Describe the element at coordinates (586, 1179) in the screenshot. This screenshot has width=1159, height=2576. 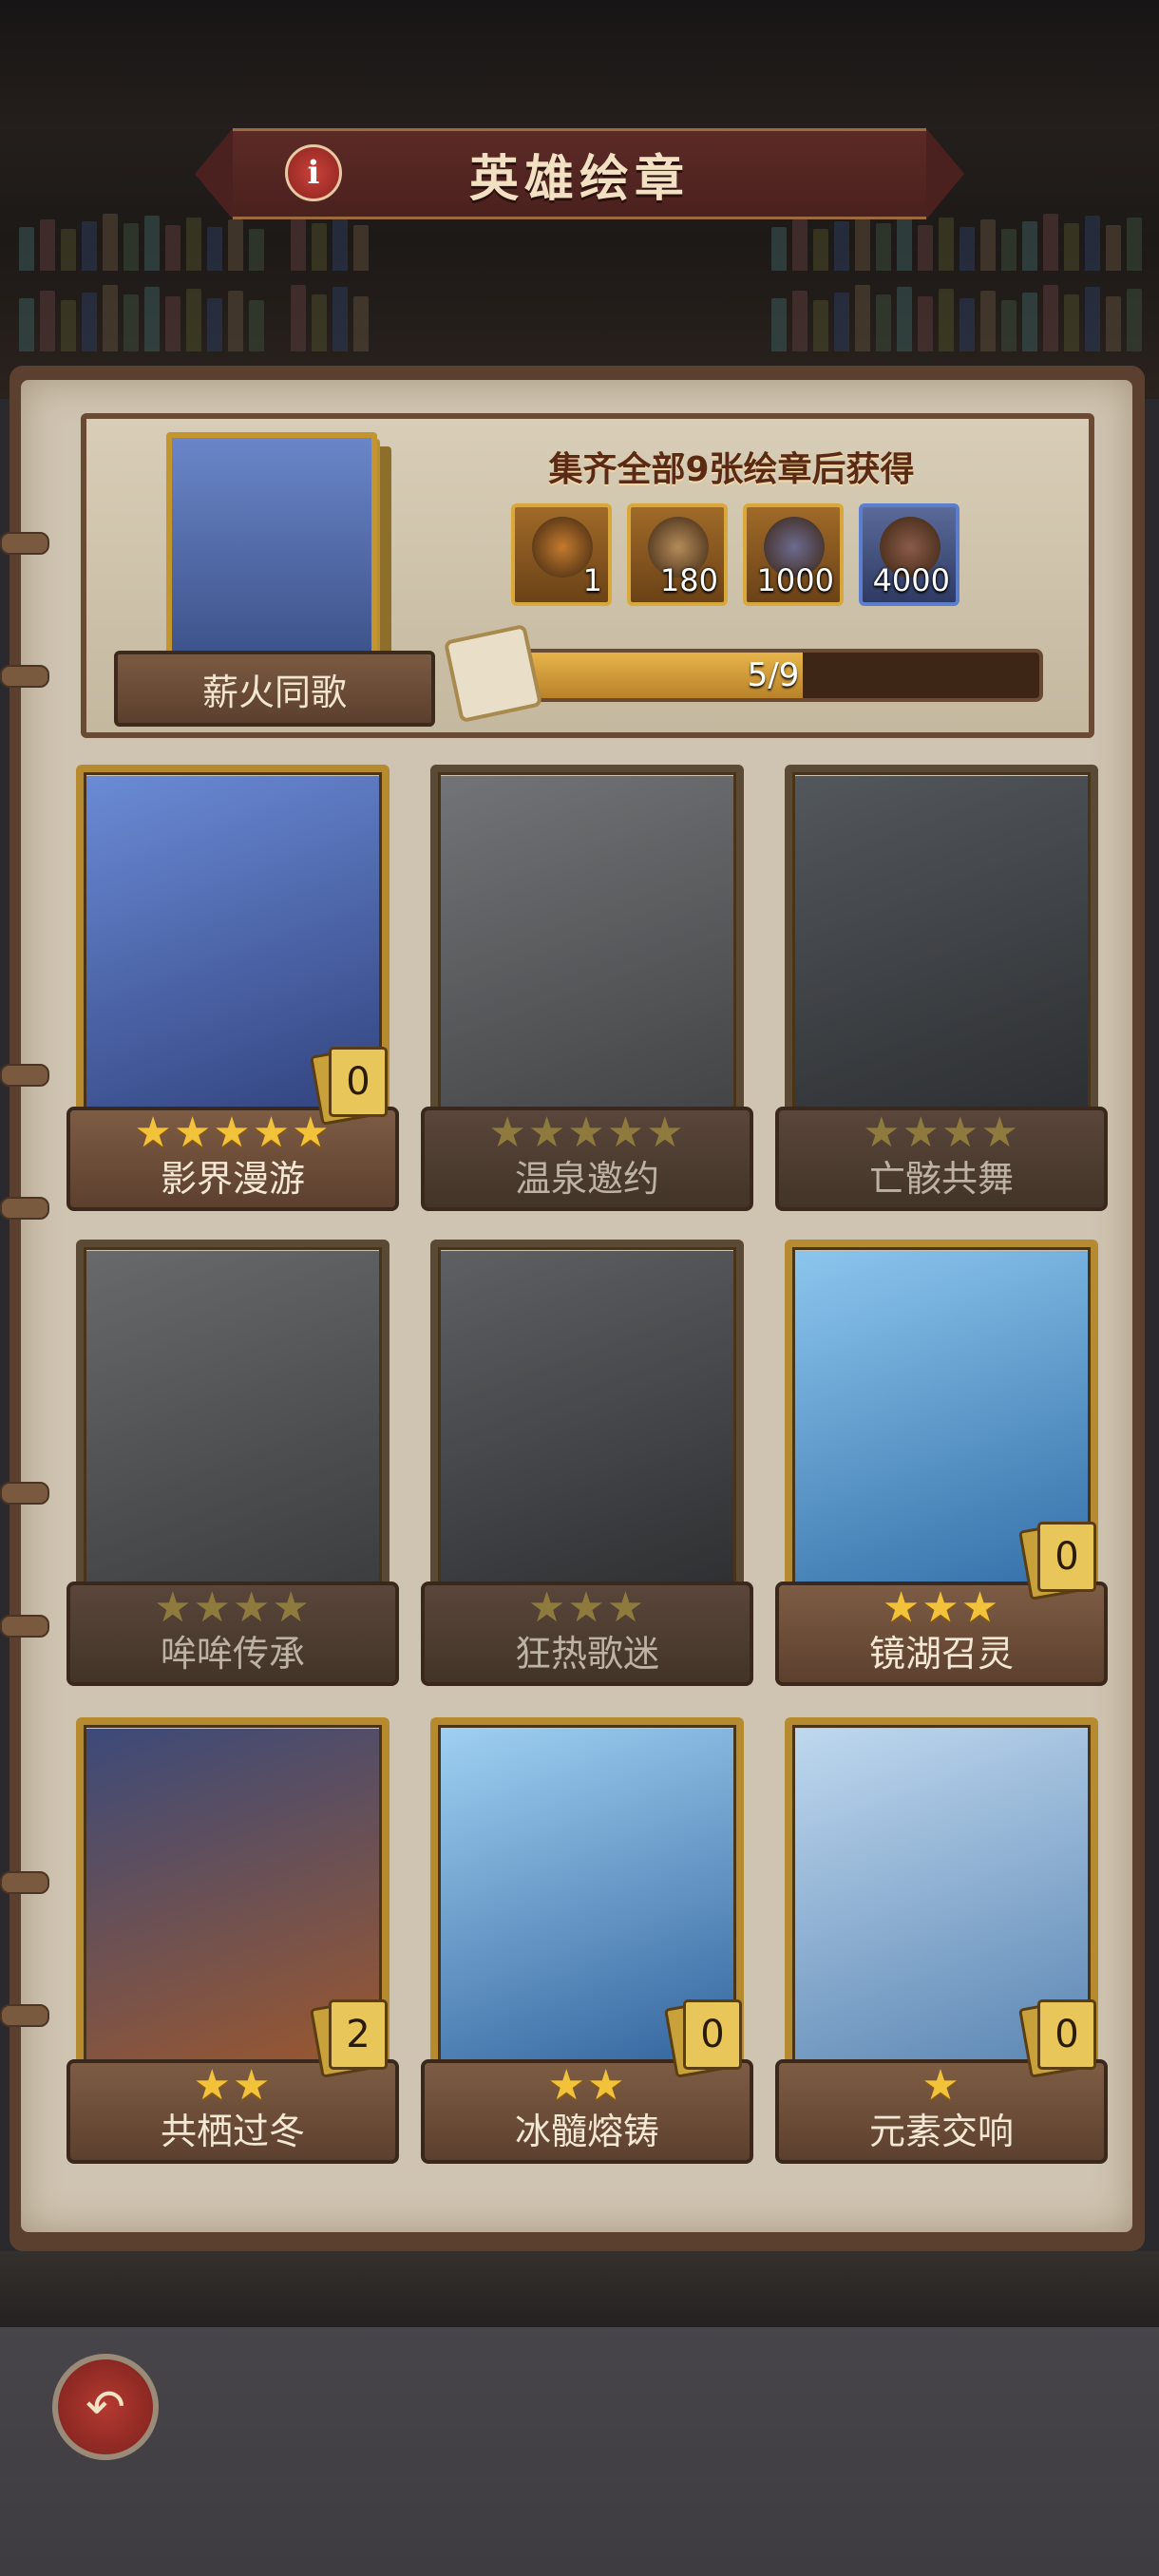
I see `card-name: 温泉邀约` at that location.